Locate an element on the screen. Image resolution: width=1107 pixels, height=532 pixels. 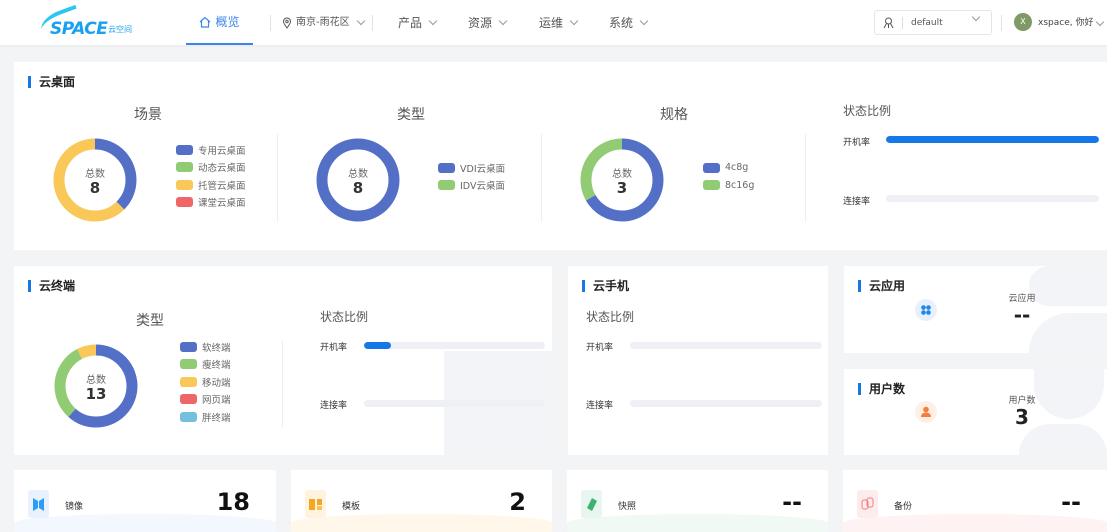
terminal-type-donut: 总数 13 is located at coordinates (96, 386).